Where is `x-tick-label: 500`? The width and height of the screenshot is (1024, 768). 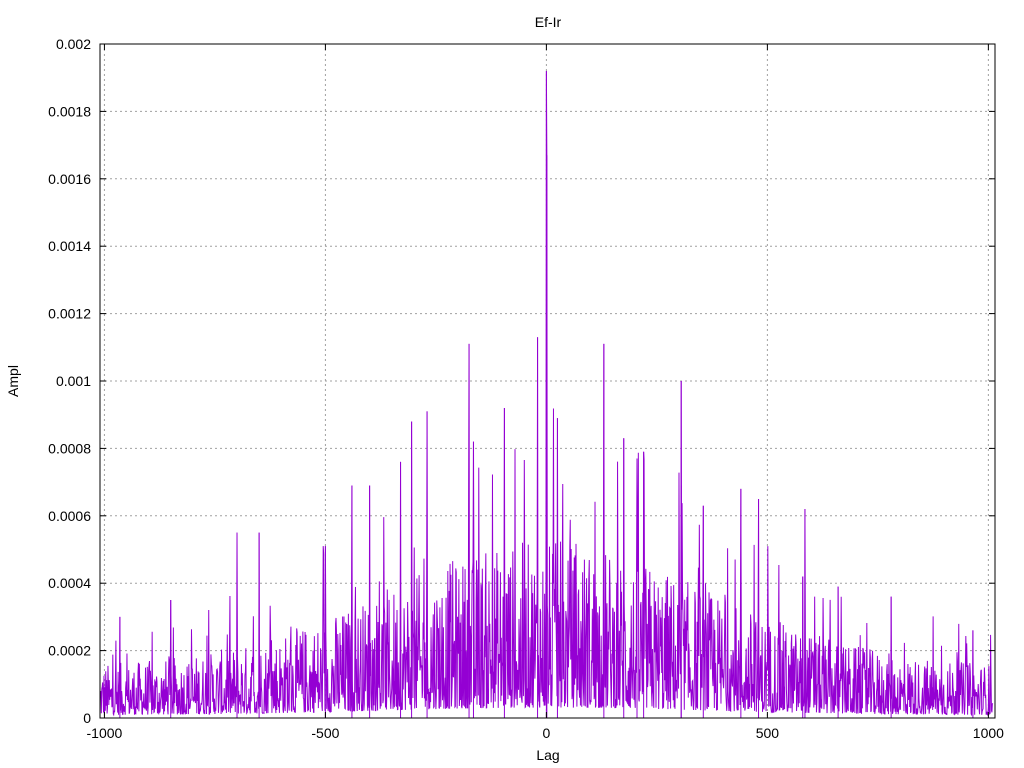
x-tick-label: 500 is located at coordinates (768, 733).